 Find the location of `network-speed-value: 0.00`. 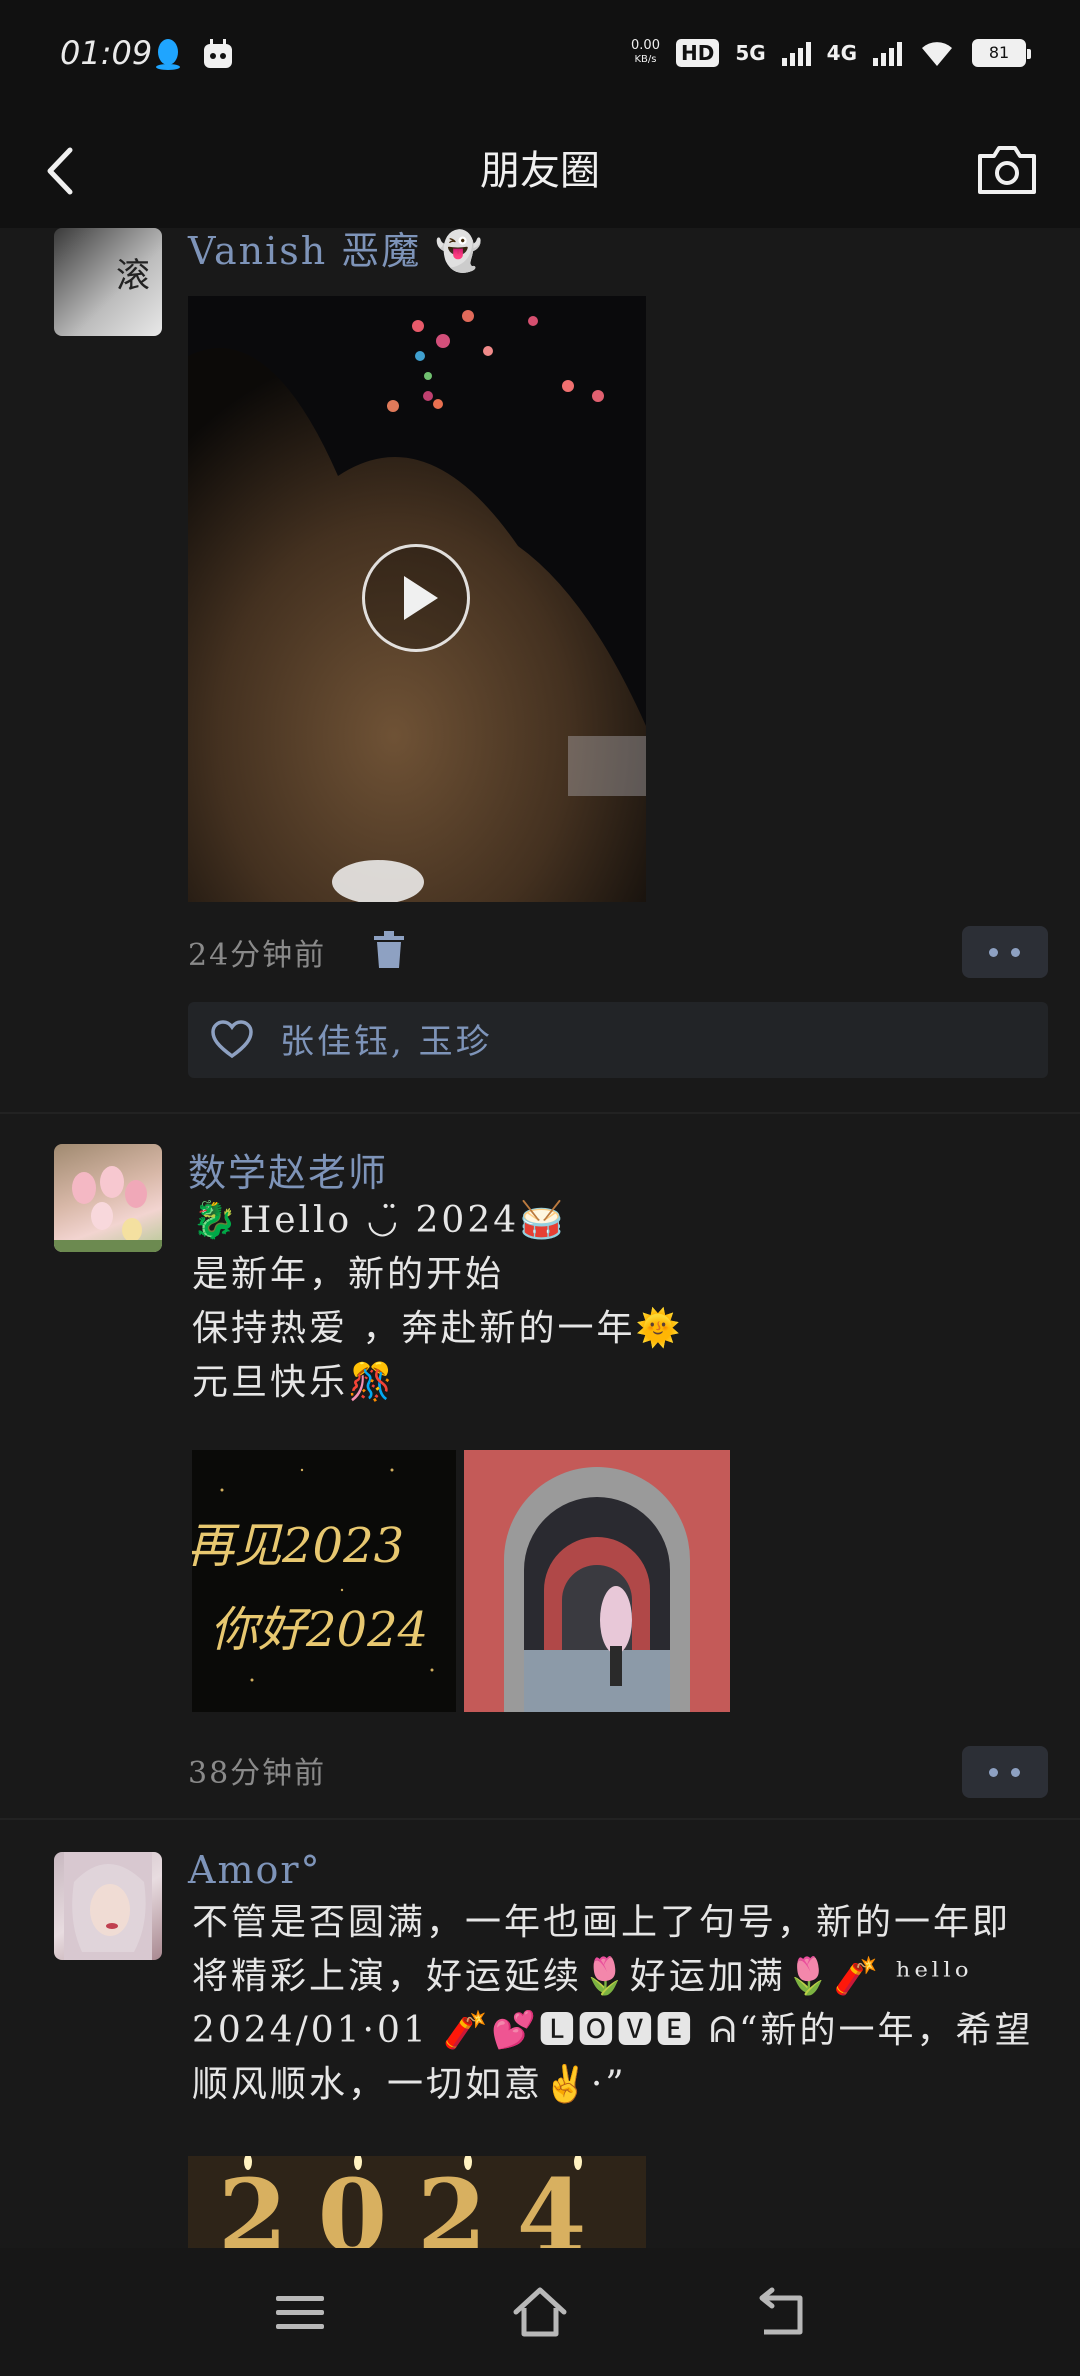

network-speed-value: 0.00 is located at coordinates (645, 45).